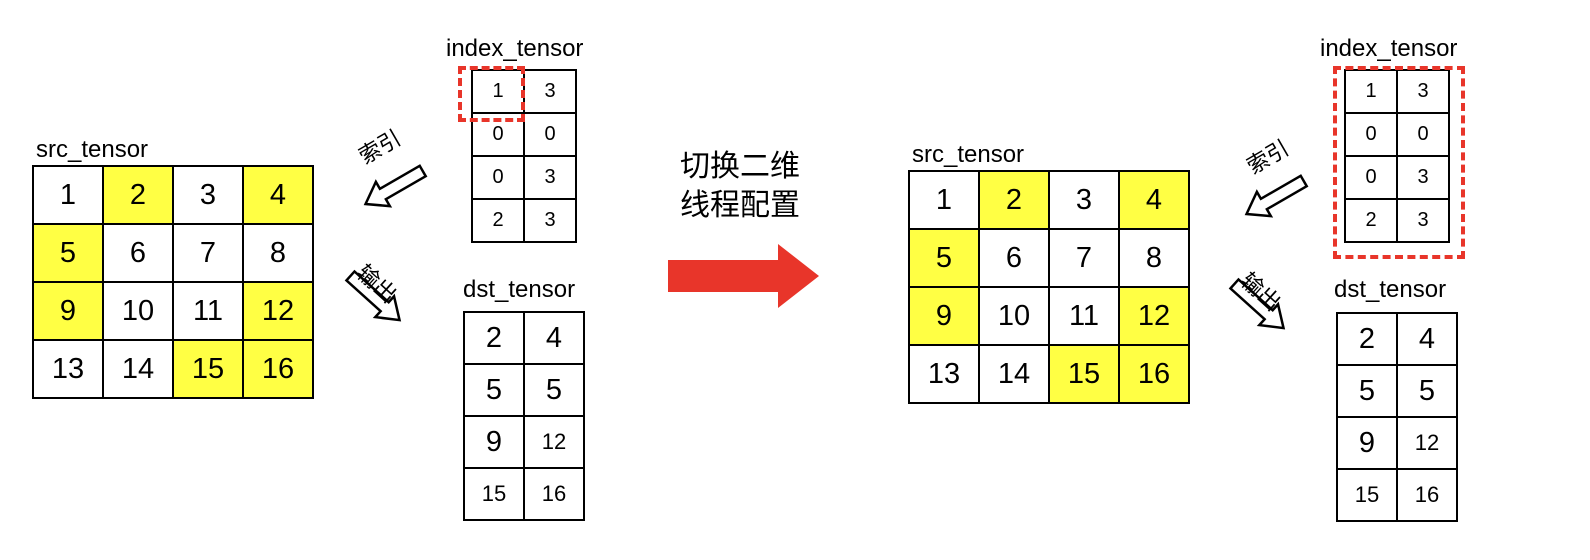  I want to click on right-index-highlight-box, so click(1399, 162).